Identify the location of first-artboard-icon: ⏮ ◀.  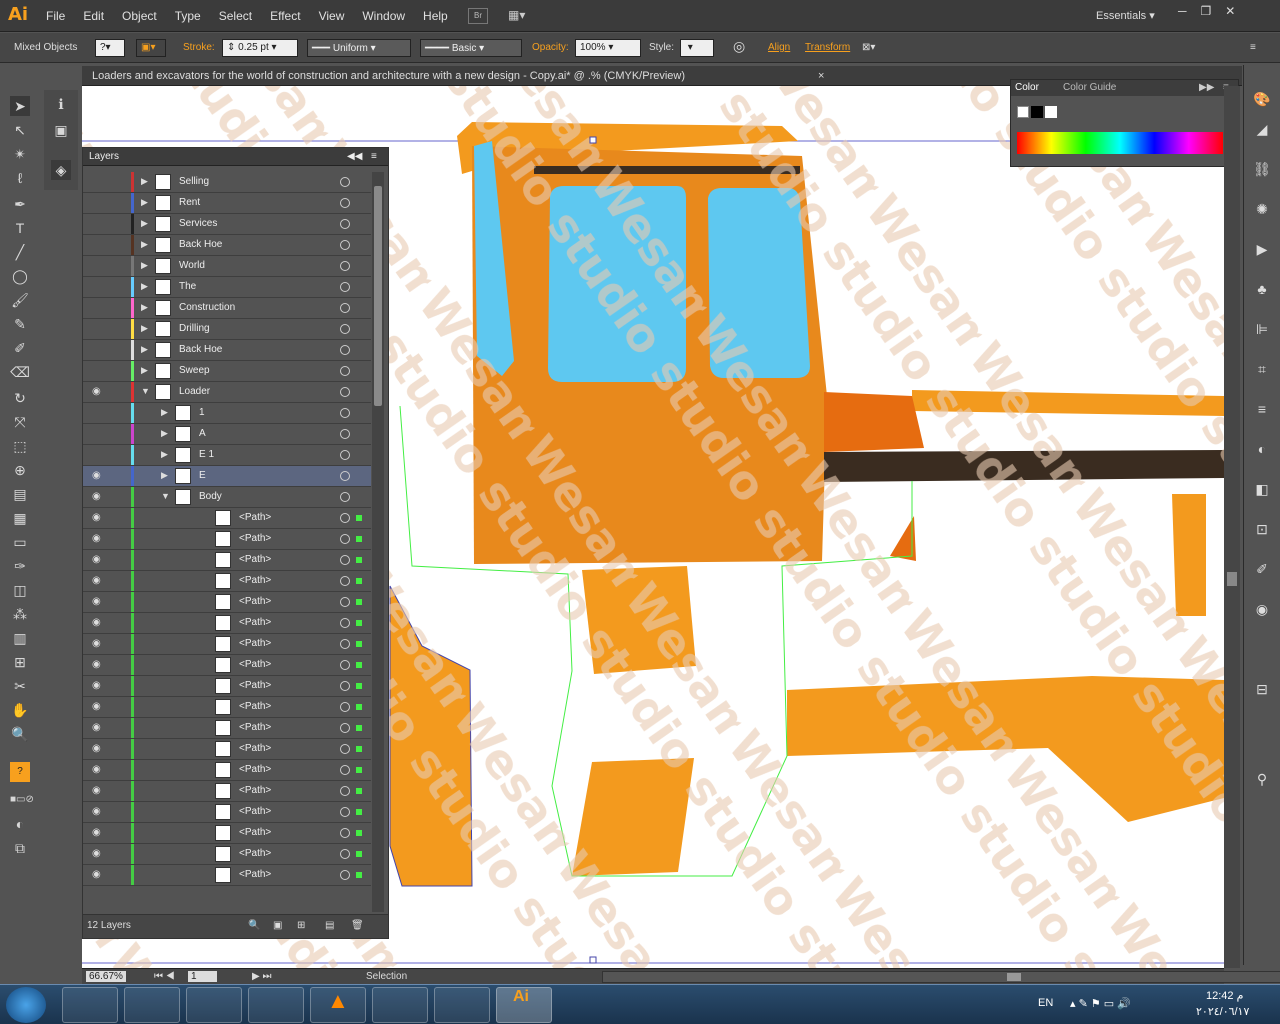
(164, 976).